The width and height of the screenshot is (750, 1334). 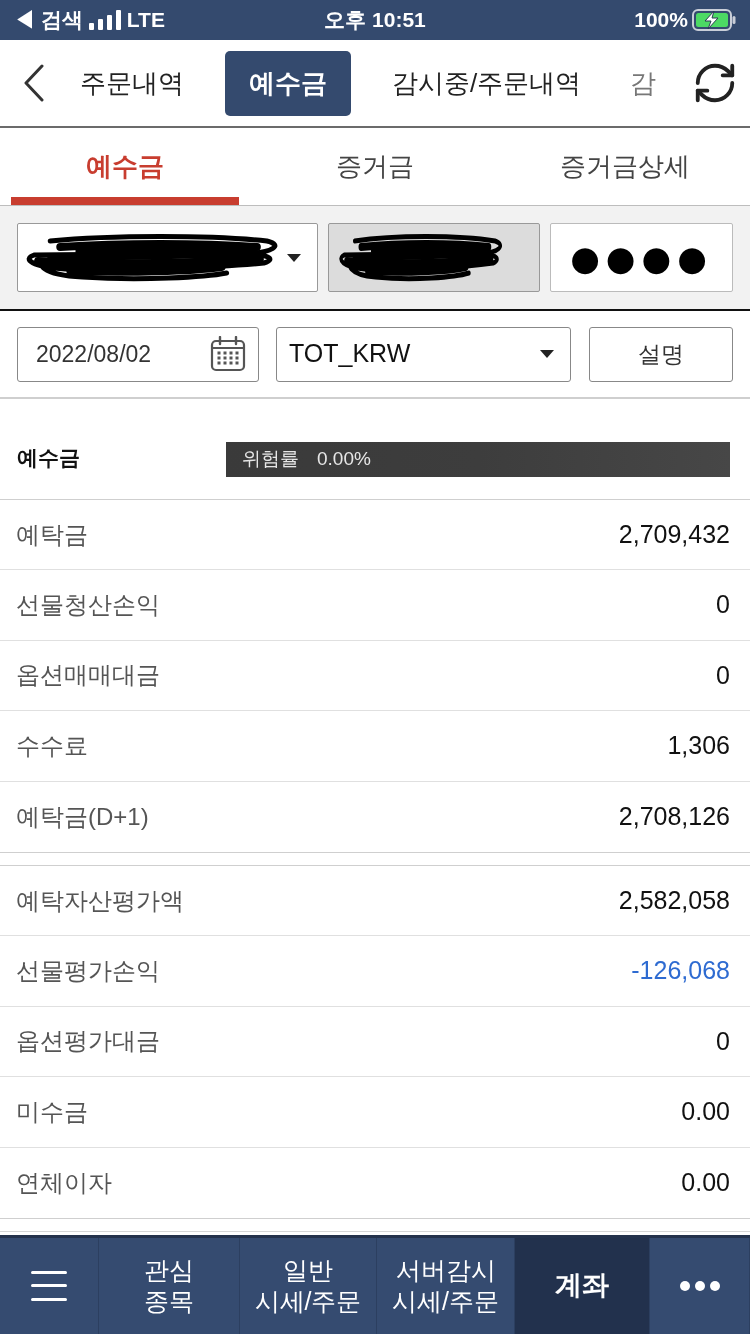 I want to click on bottom-nav-tab: 계좌, so click(x=582, y=1286).